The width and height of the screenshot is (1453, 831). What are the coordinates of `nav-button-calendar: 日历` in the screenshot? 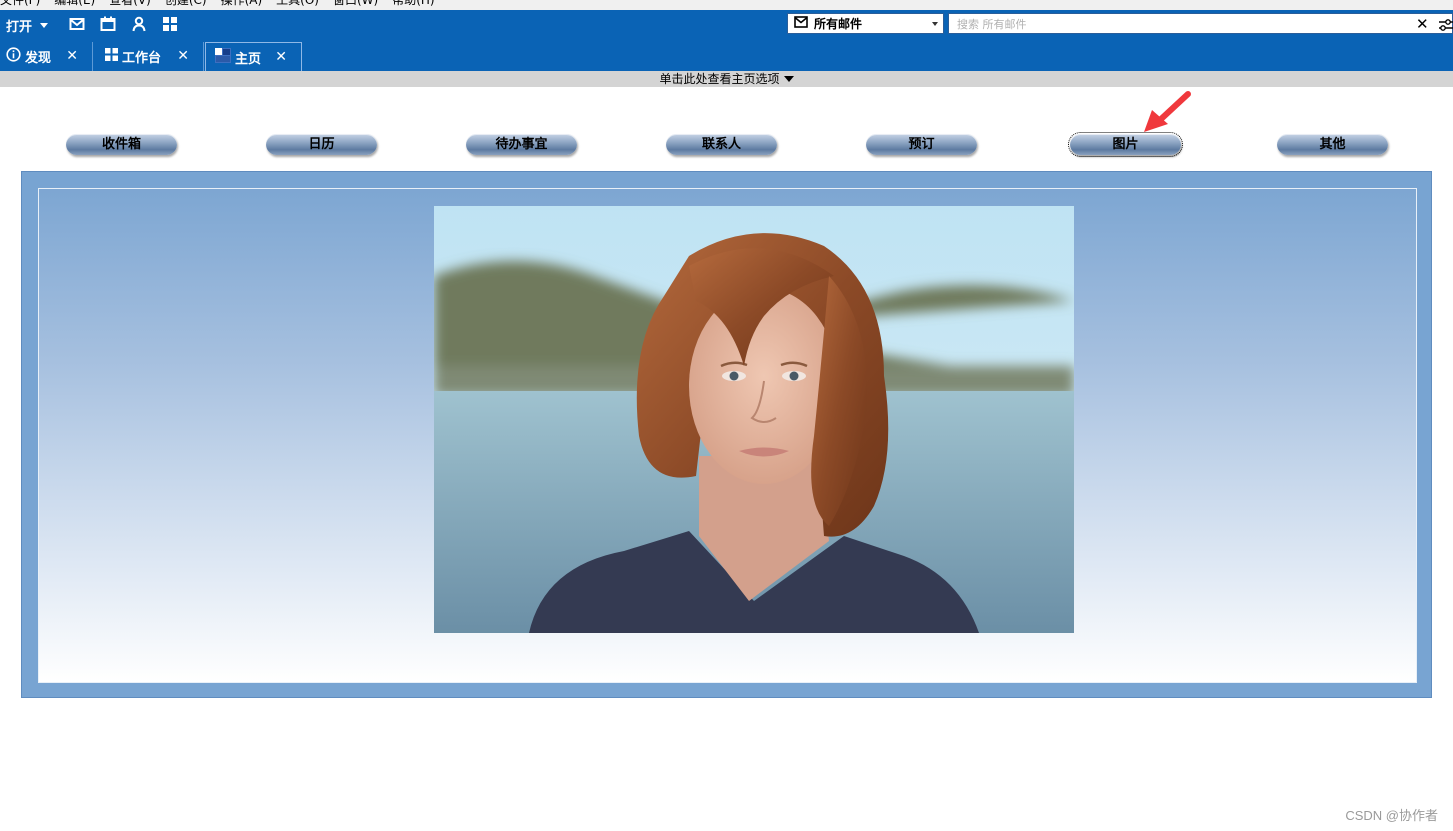 It's located at (321, 144).